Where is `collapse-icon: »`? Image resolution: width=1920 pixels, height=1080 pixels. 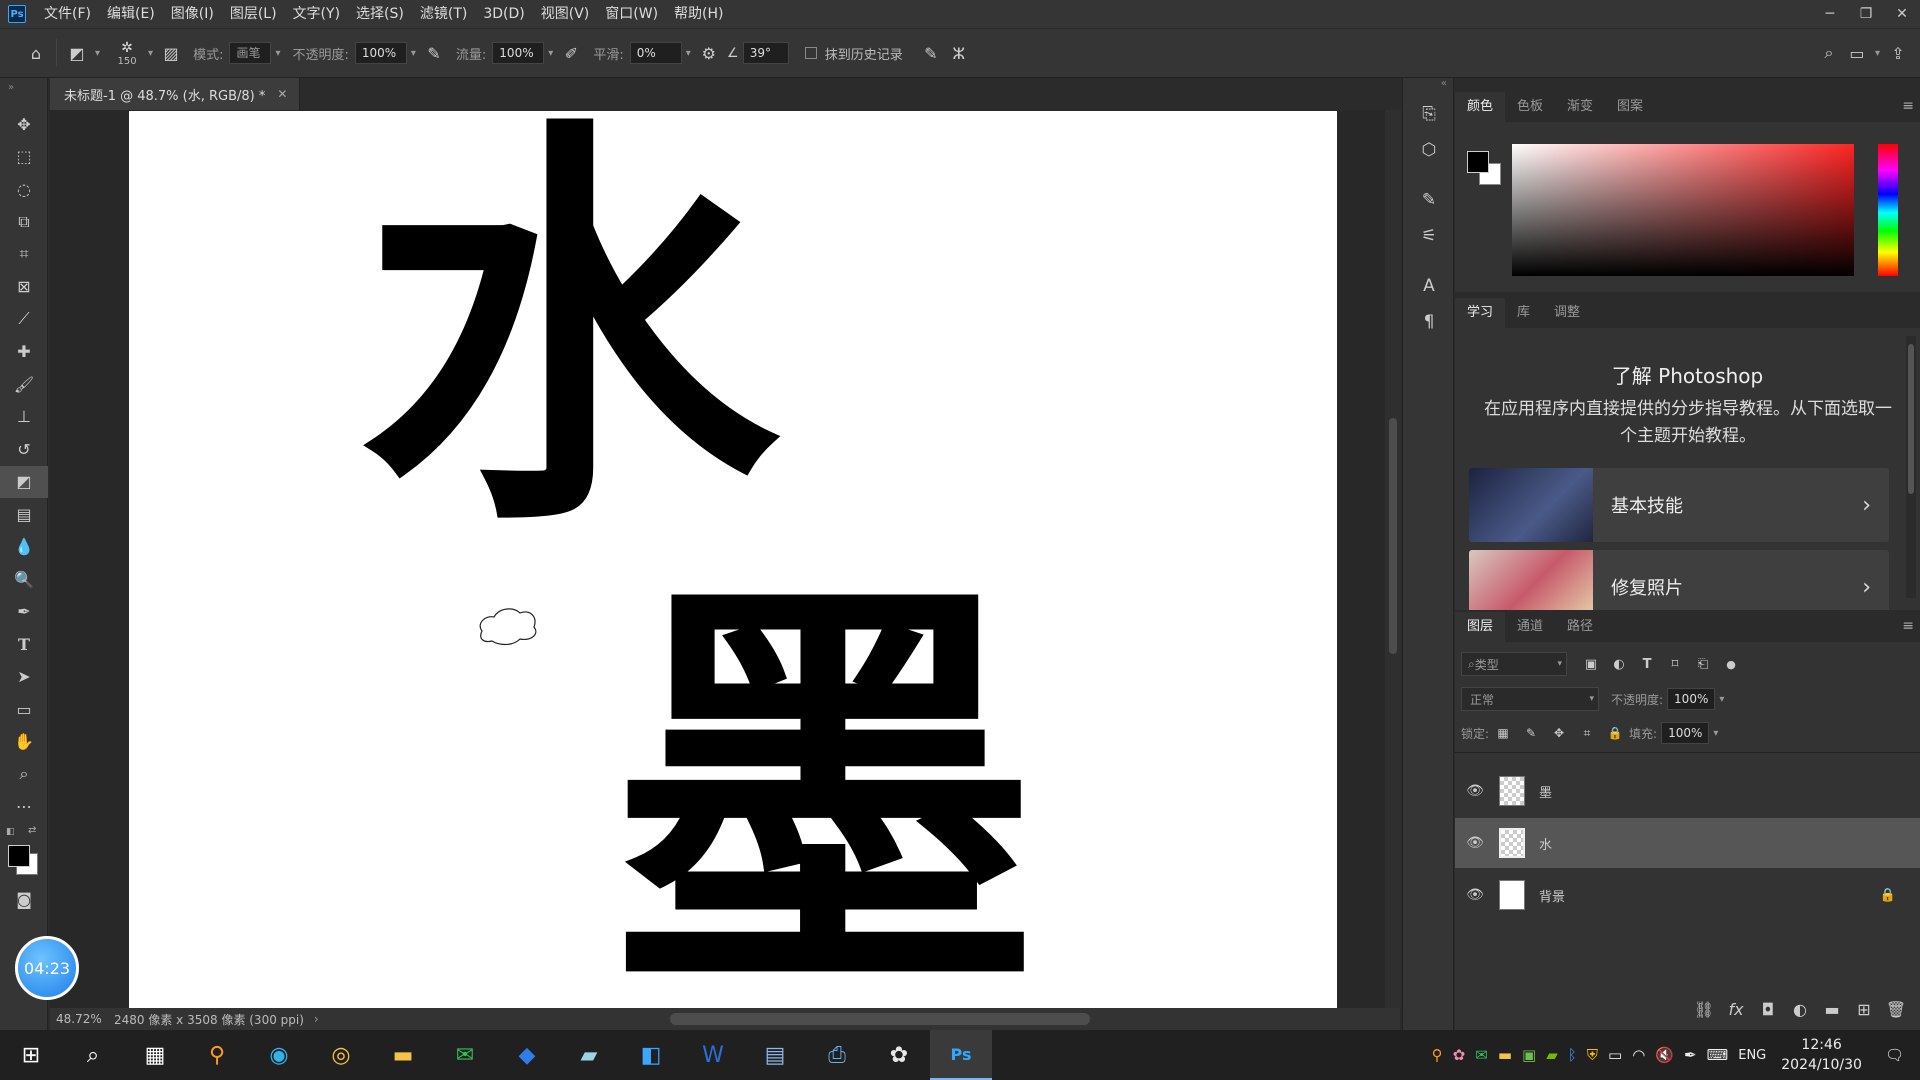
collapse-icon: » is located at coordinates (23, 93).